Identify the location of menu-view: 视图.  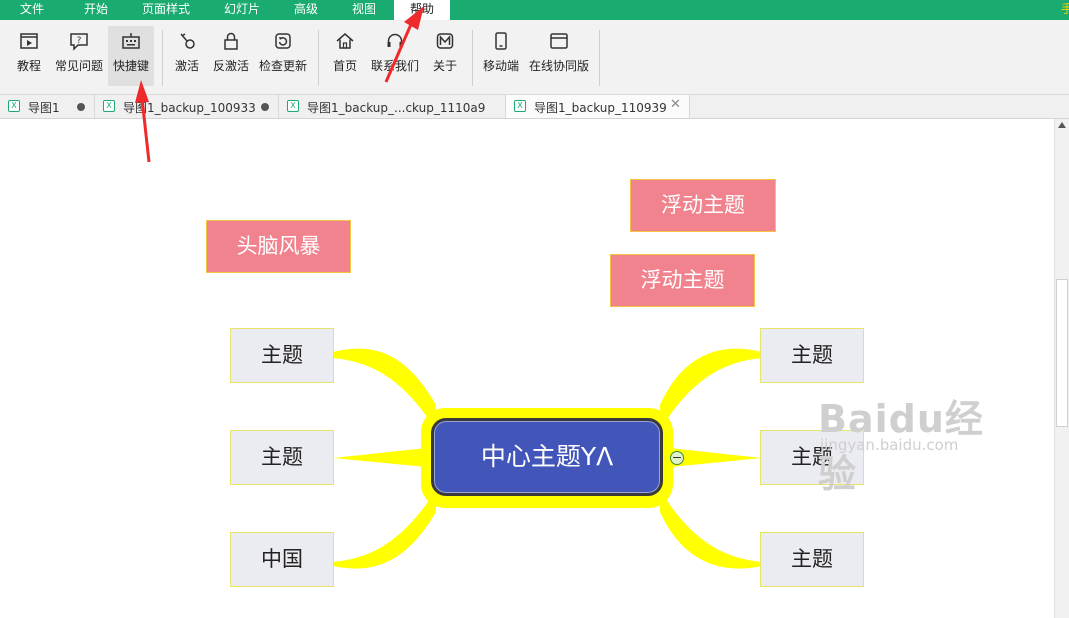
(364, 10).